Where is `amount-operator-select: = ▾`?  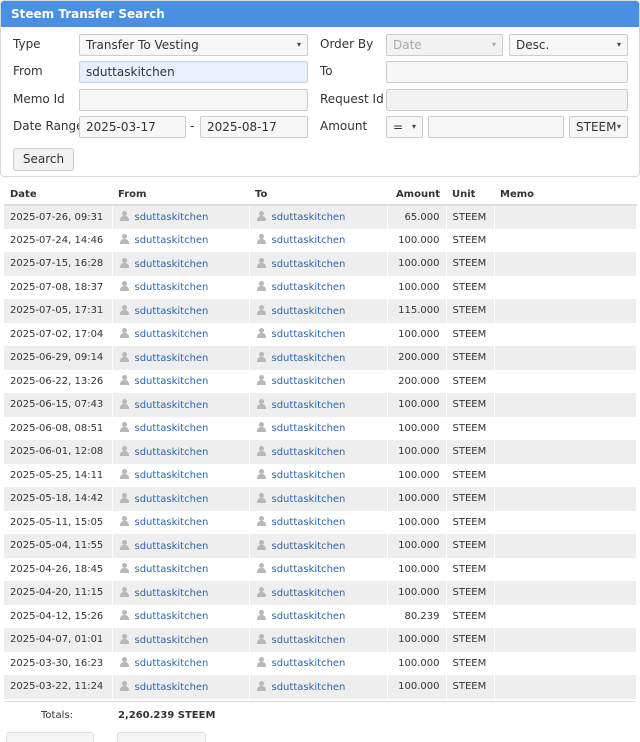
amount-operator-select: = ▾ is located at coordinates (404, 127).